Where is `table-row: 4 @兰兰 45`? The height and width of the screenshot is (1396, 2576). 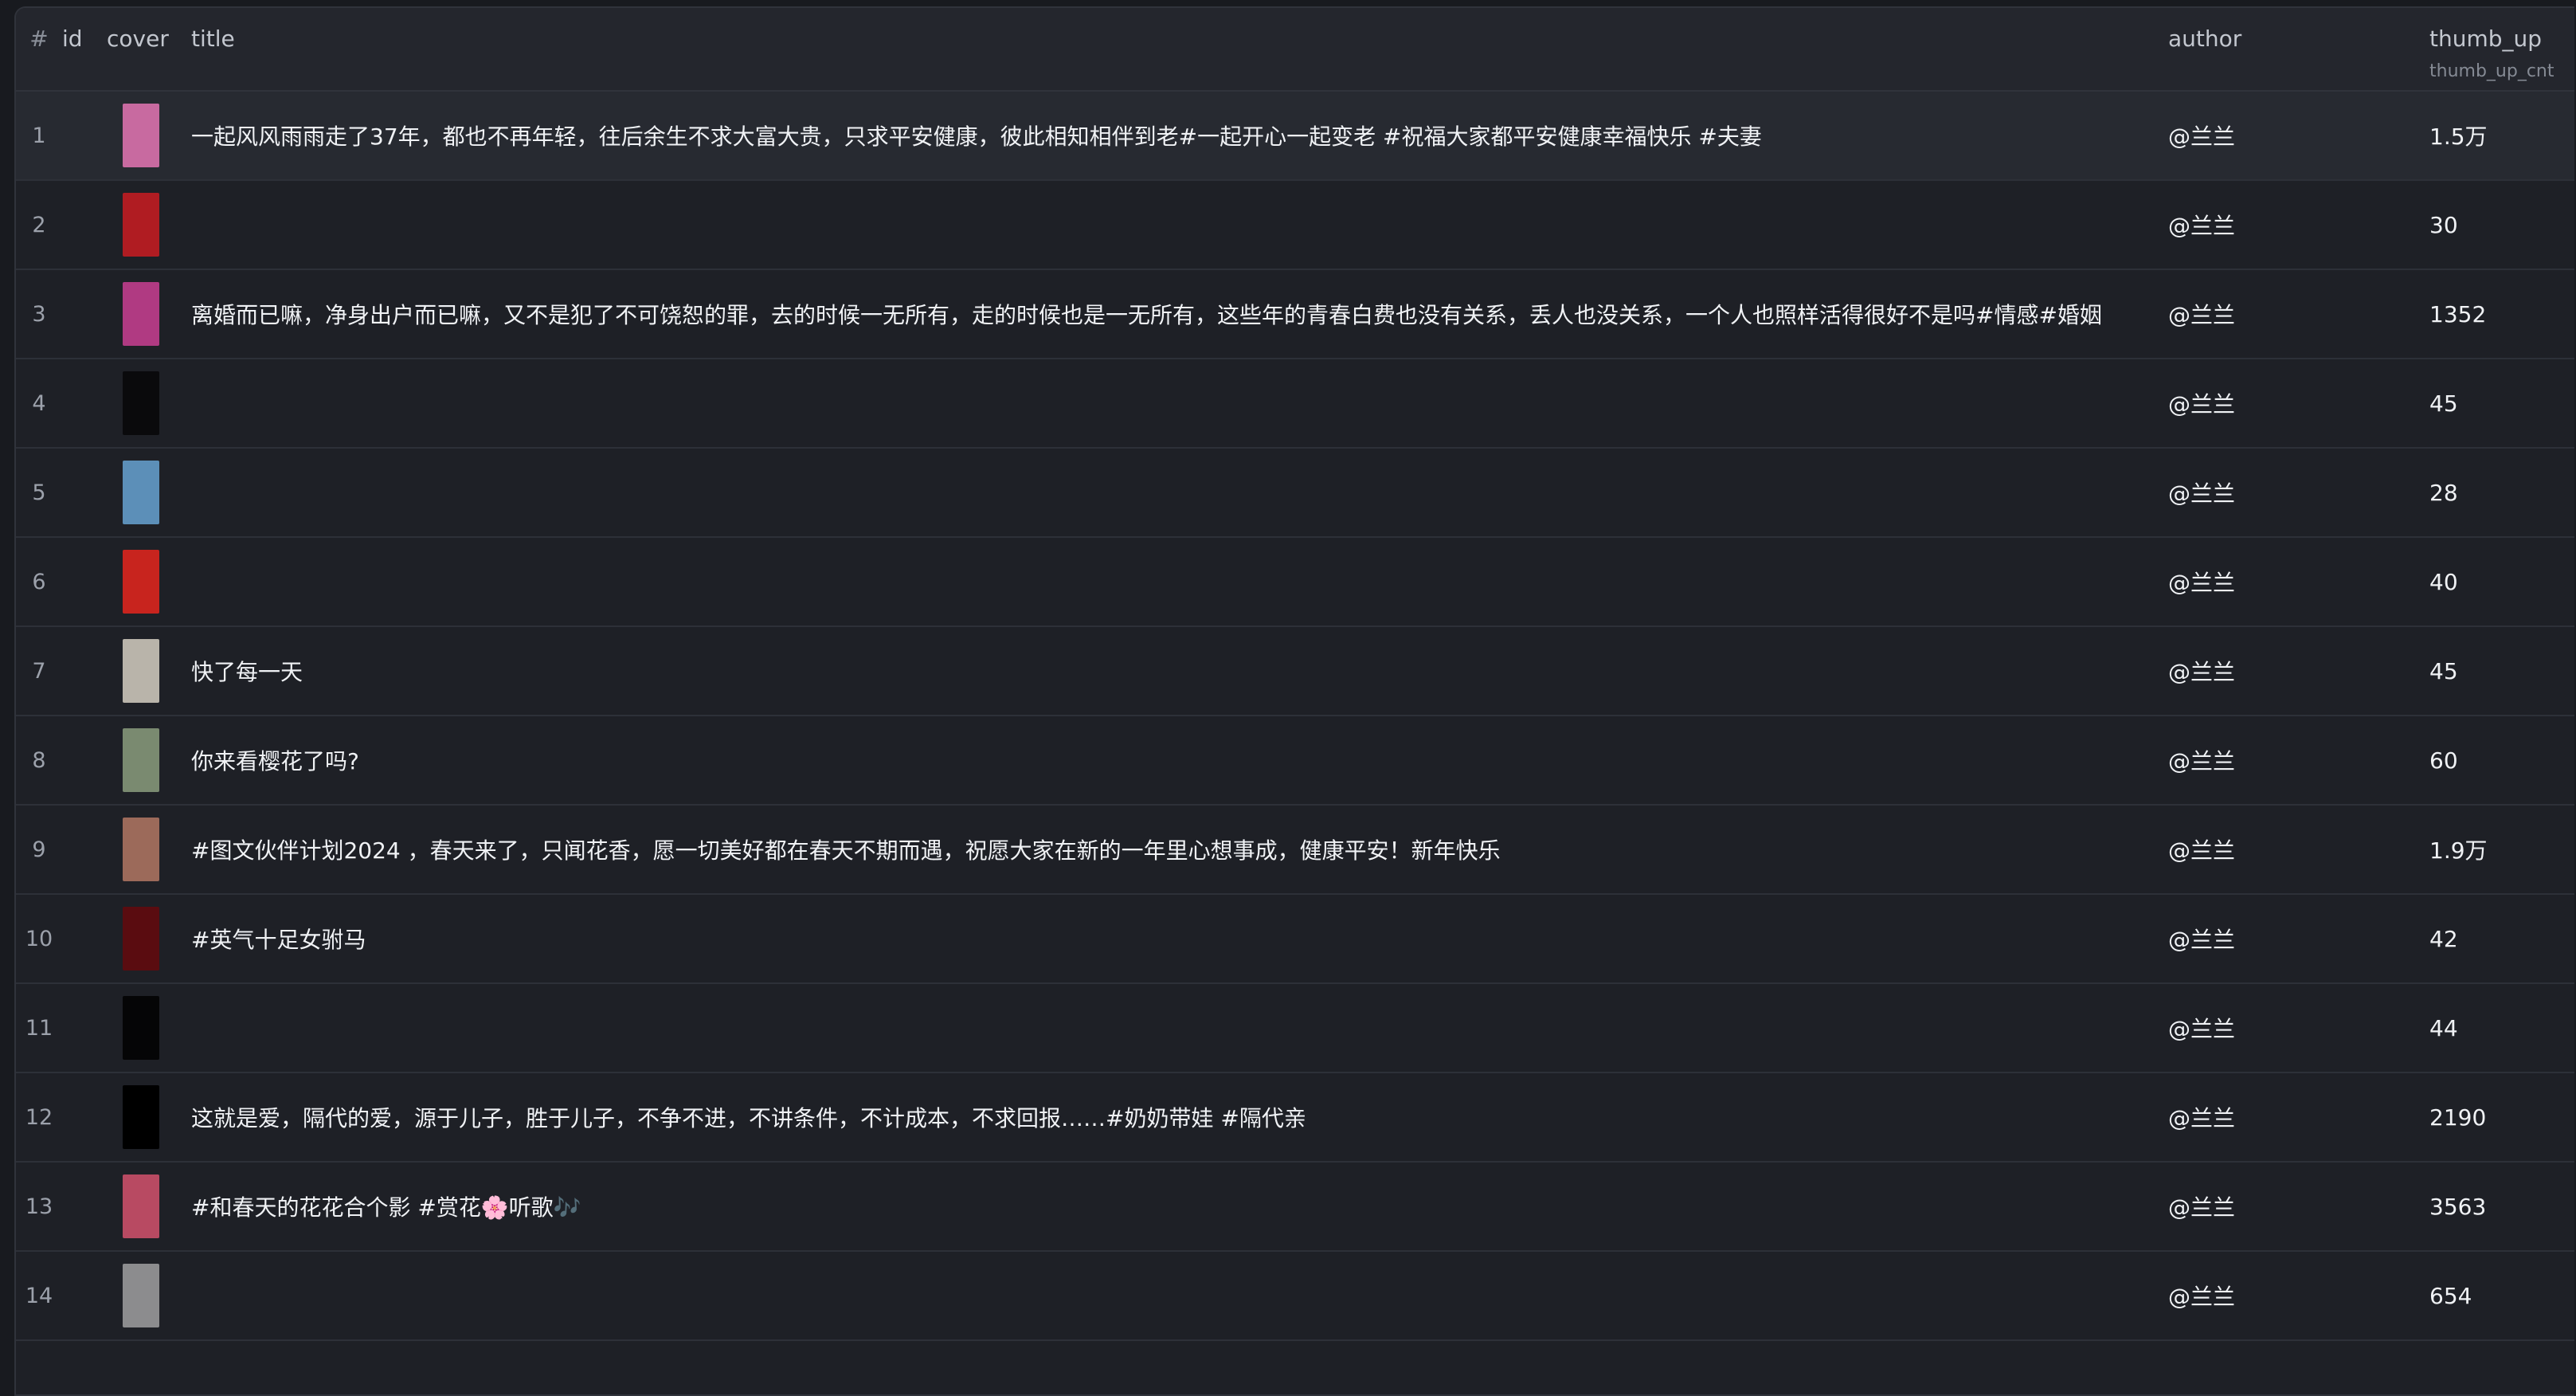
table-row: 4 @兰兰 45 is located at coordinates (1295, 403).